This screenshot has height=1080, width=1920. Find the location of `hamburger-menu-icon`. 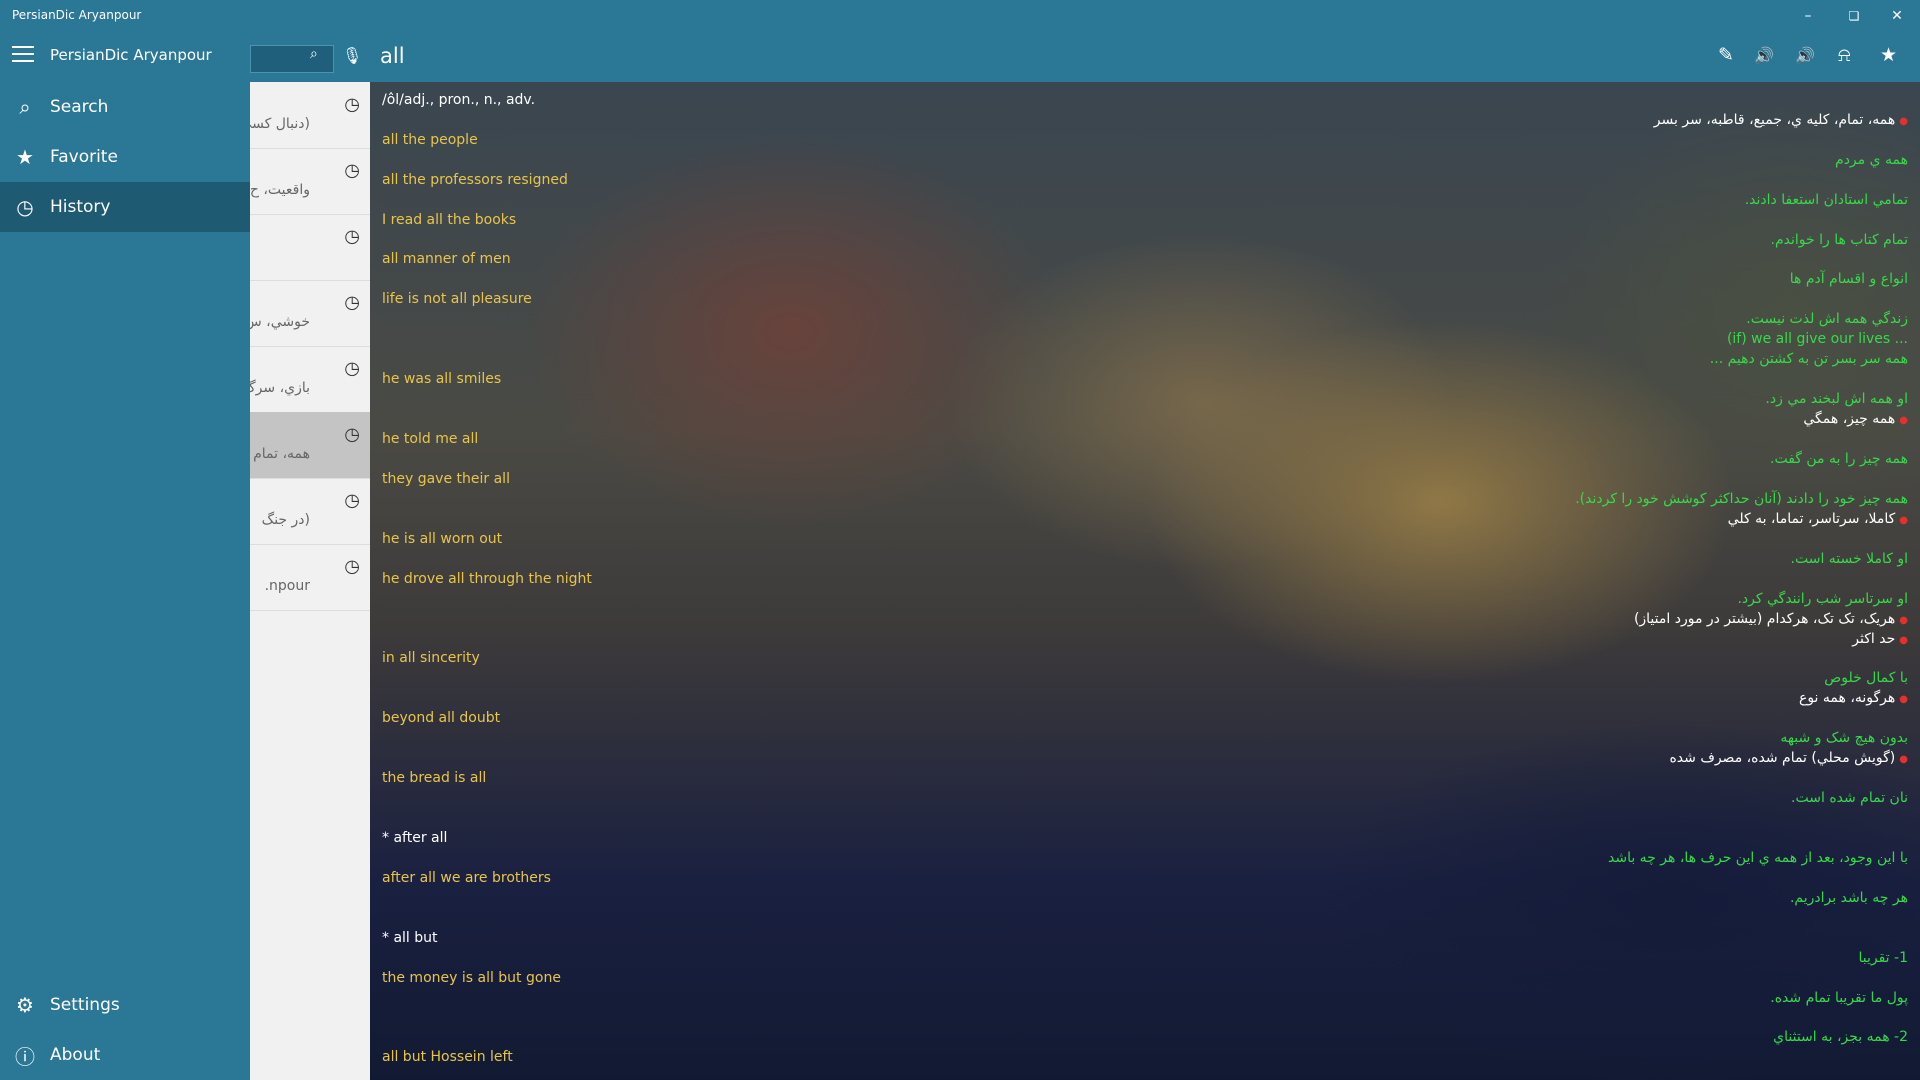

hamburger-menu-icon is located at coordinates (23, 54).